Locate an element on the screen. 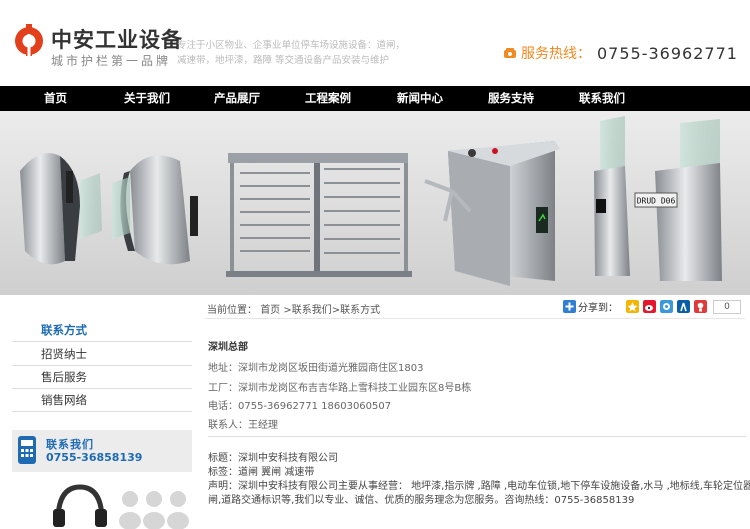  hotline-number: 0755-36962771 is located at coordinates (667, 53).